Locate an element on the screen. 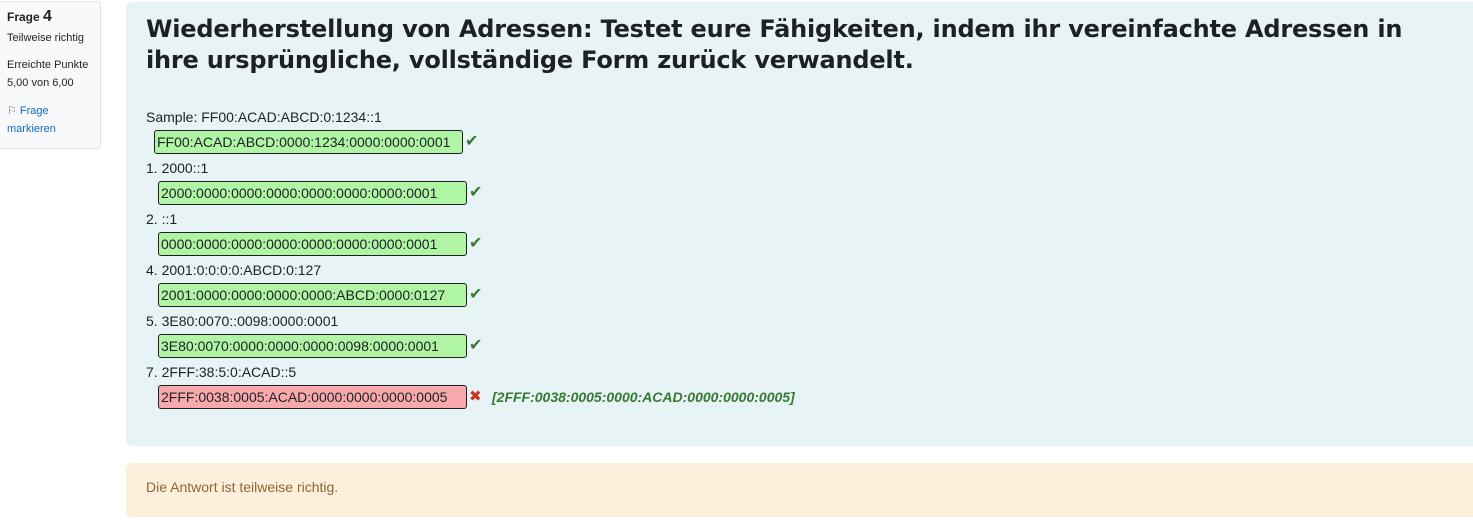  flag-label-line2: markieren is located at coordinates (31, 129).